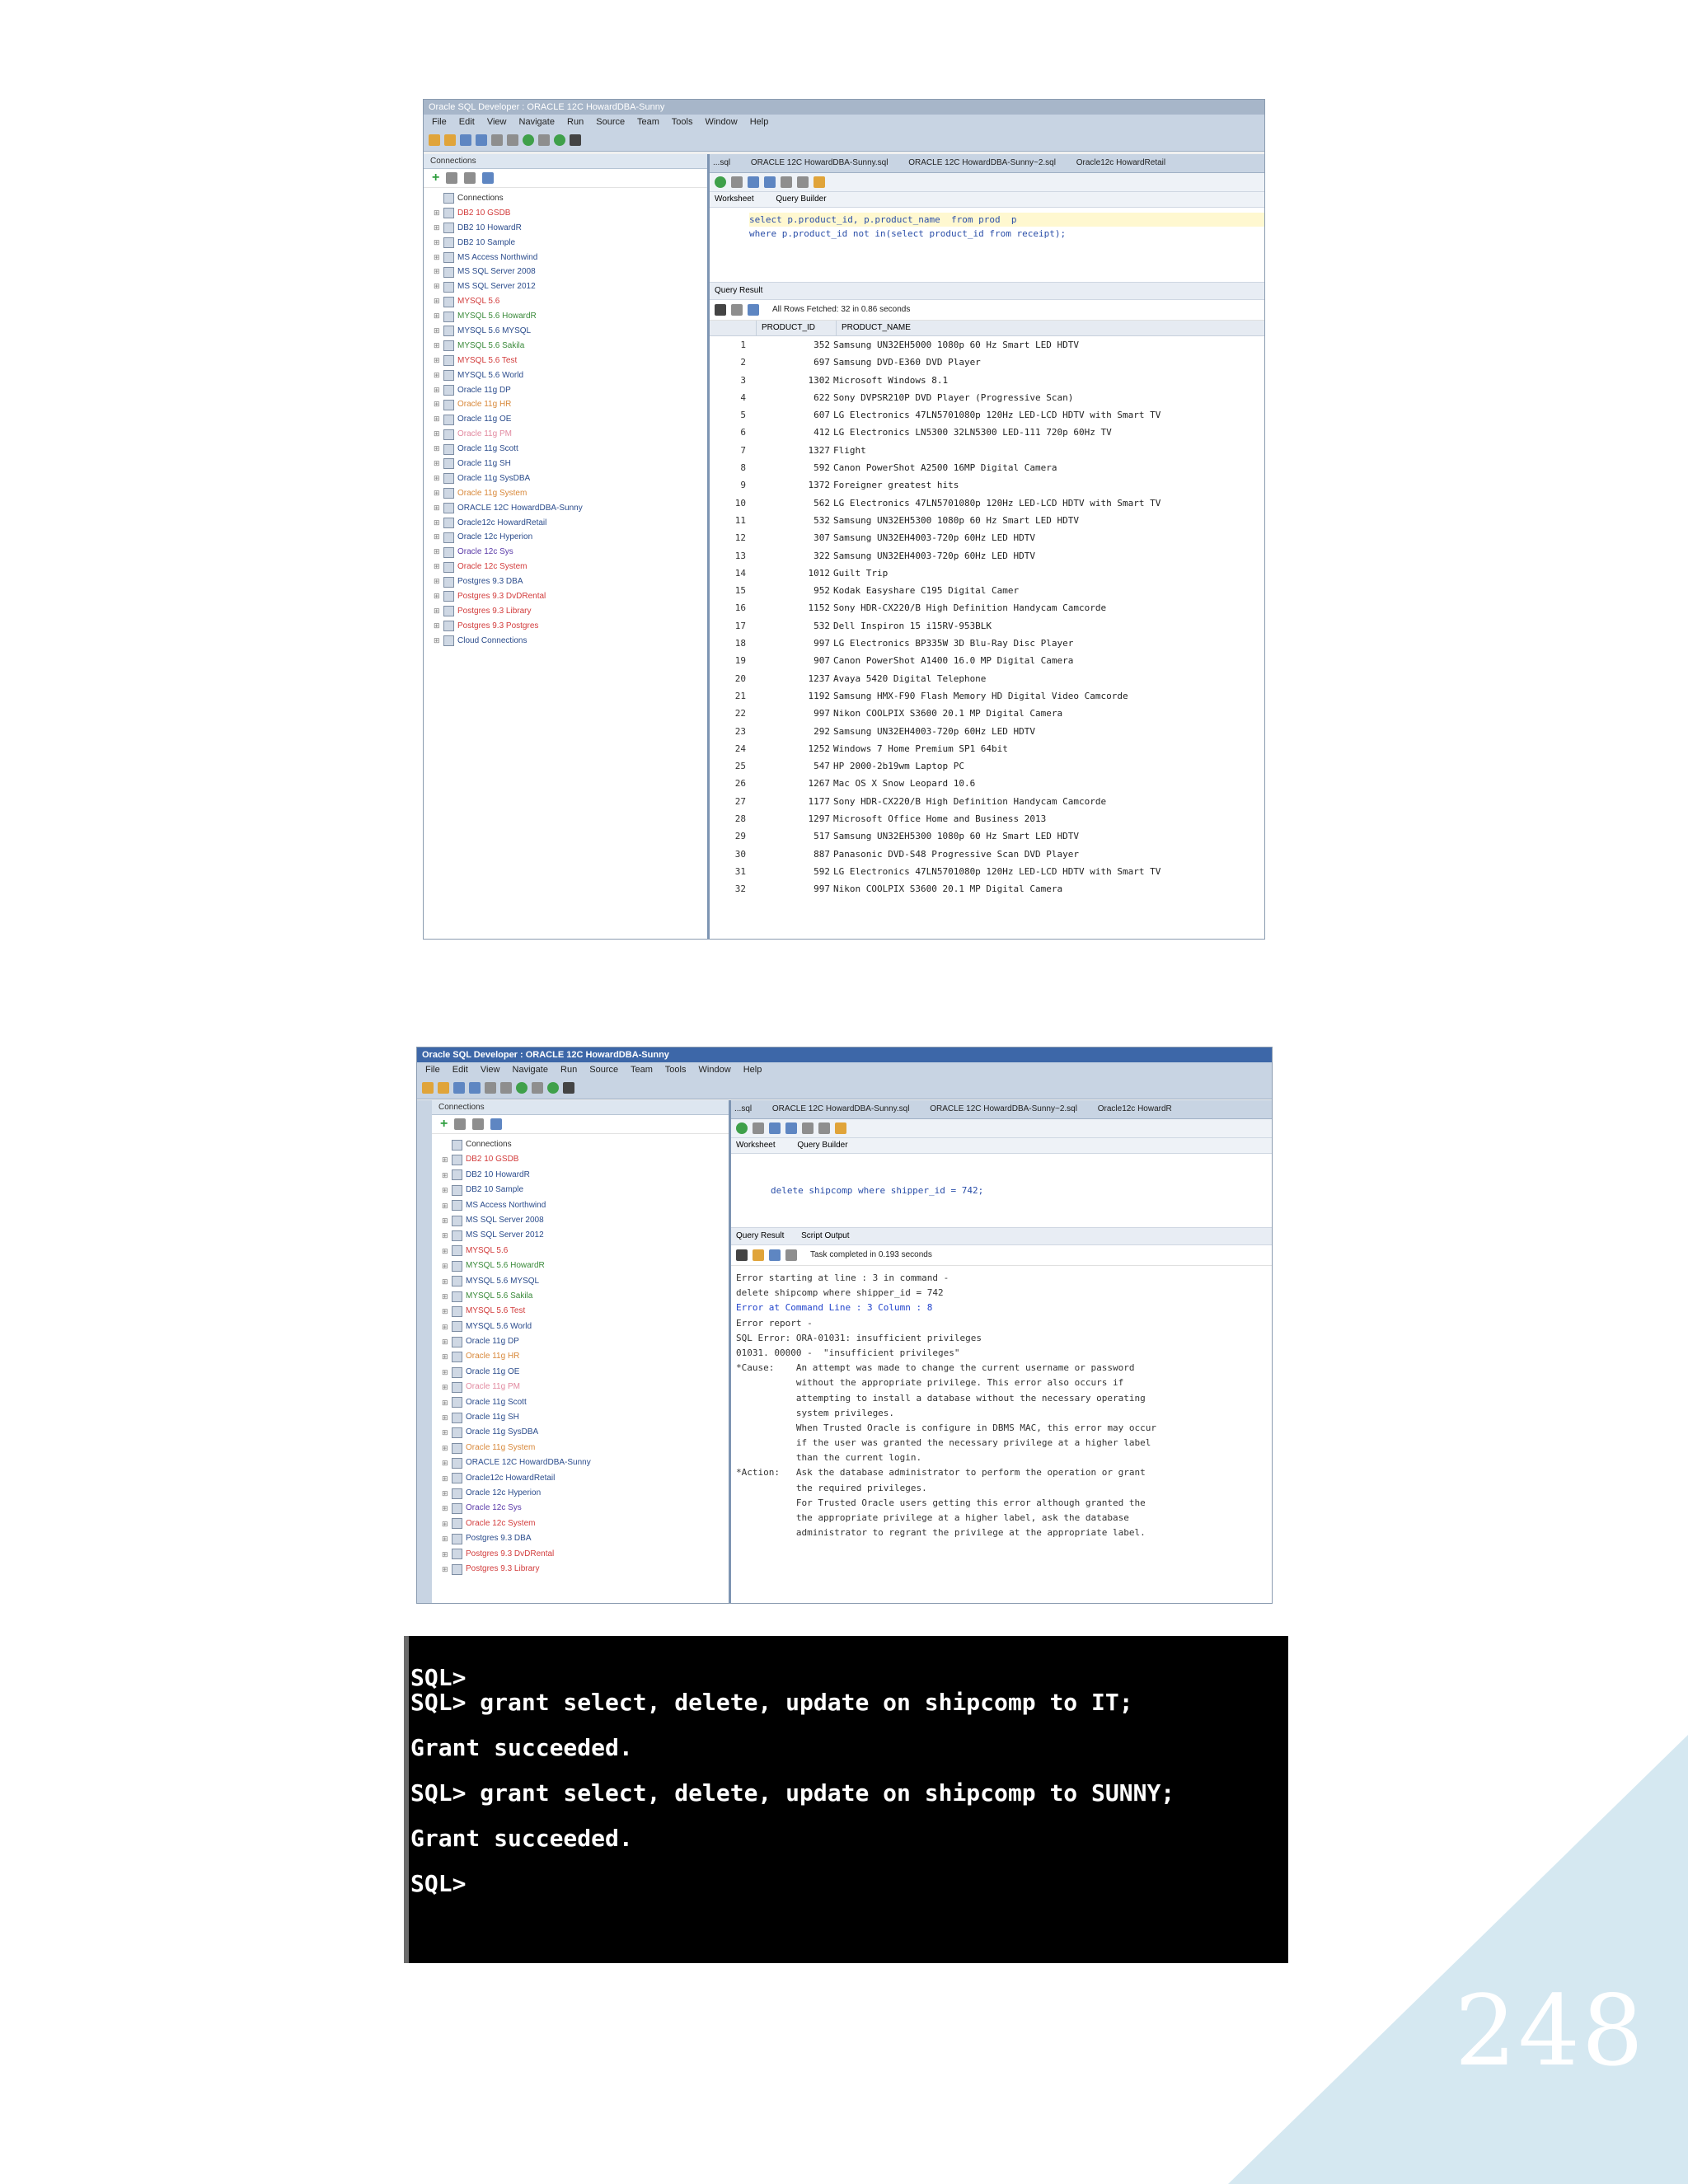 The height and width of the screenshot is (2184, 1688). I want to click on table-row: 3 1302 Microsoft Windows 8.1, so click(987, 380).